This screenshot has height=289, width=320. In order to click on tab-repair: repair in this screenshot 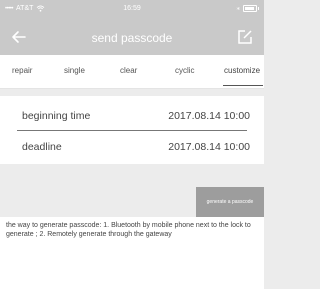, I will do `click(22, 70)`.